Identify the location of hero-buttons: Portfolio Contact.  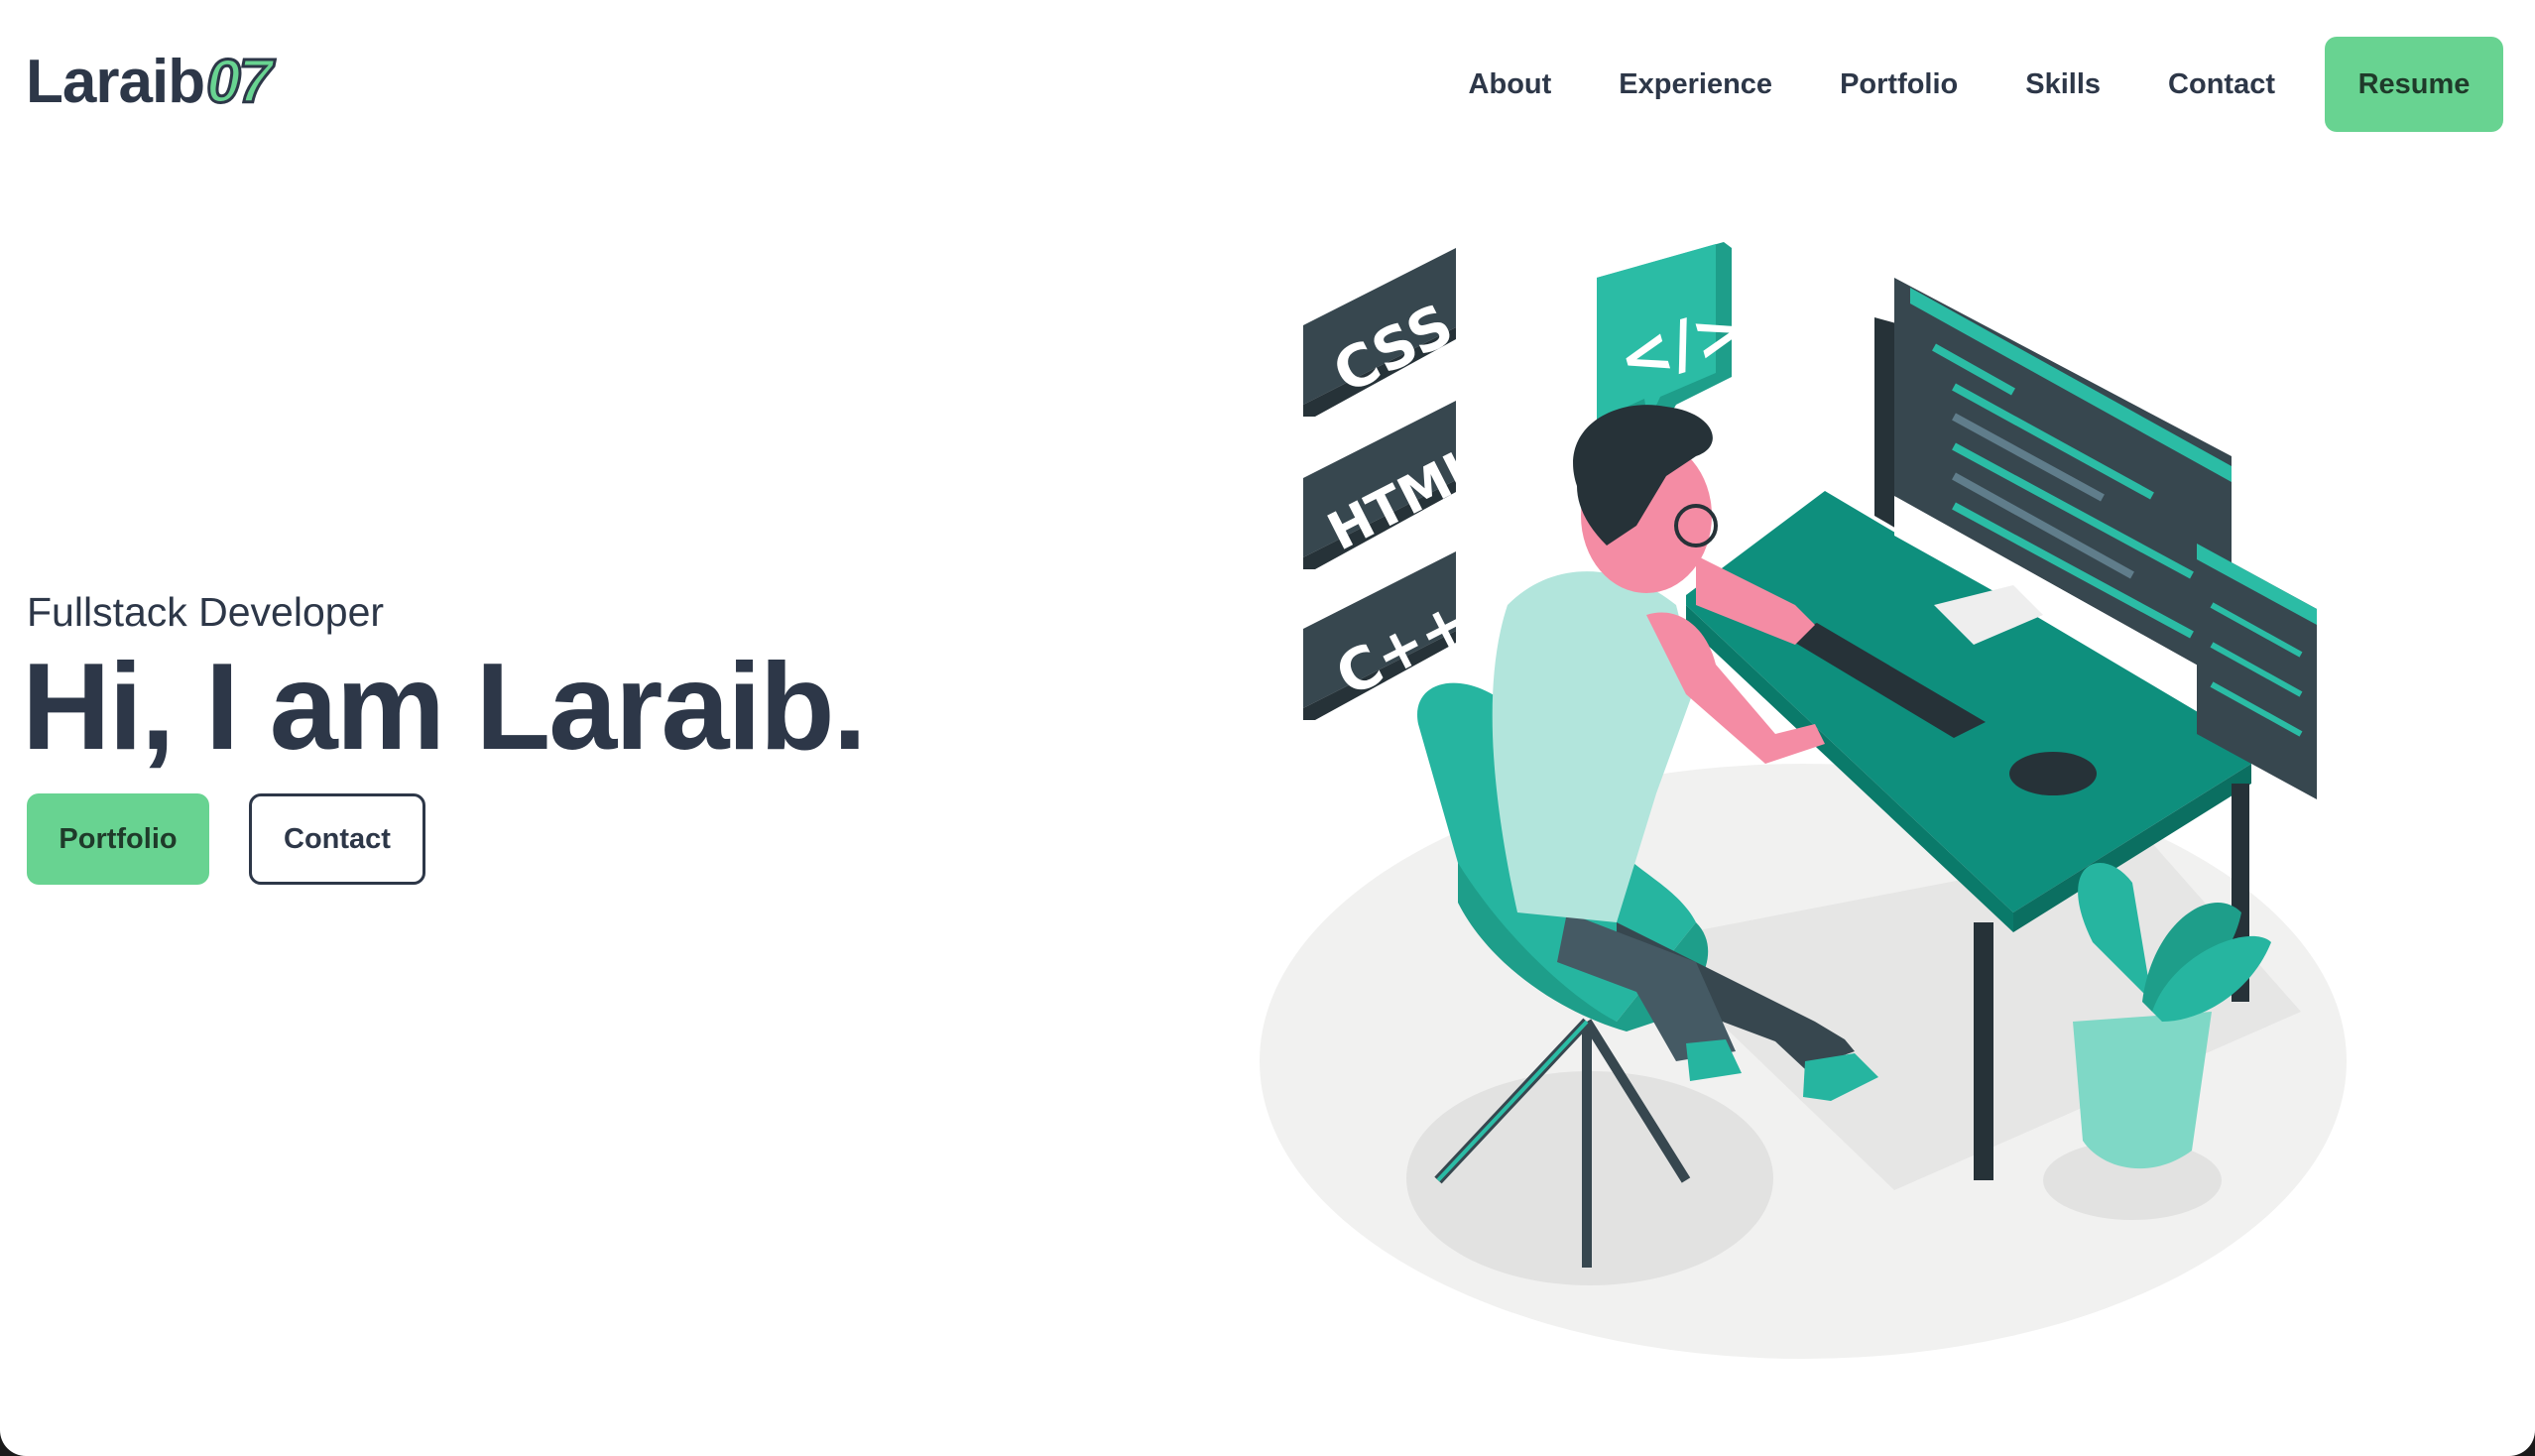
(226, 839).